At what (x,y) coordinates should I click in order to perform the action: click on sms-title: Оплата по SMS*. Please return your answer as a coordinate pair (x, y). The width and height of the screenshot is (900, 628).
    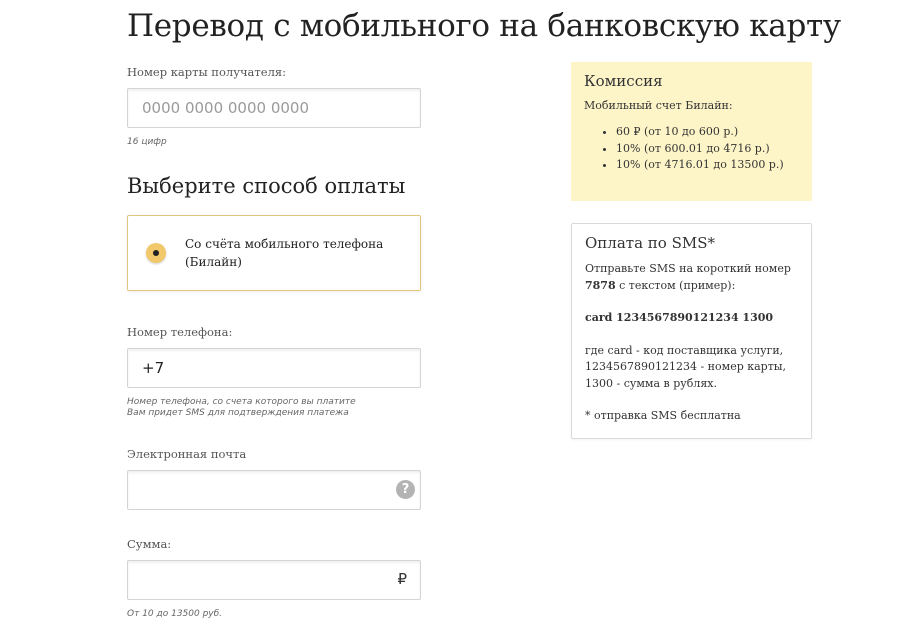
    Looking at the image, I should click on (650, 243).